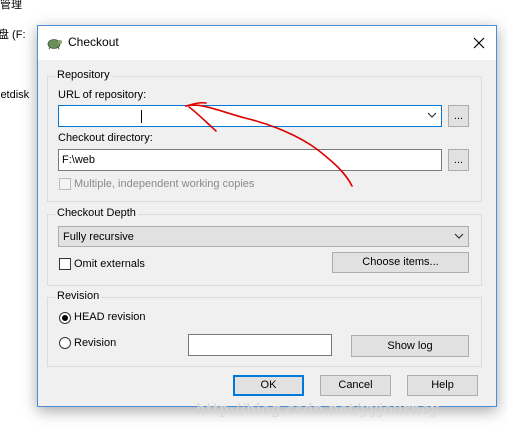 The height and width of the screenshot is (431, 508). What do you see at coordinates (15, 95) in the screenshot?
I see `background-text-netdisk: letdisk` at bounding box center [15, 95].